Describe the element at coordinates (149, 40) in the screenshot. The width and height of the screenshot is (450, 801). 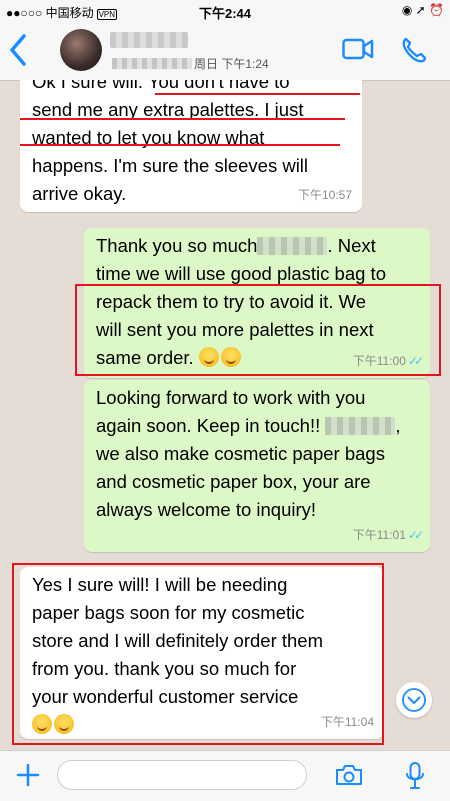
I see `contact-name-redacted` at that location.